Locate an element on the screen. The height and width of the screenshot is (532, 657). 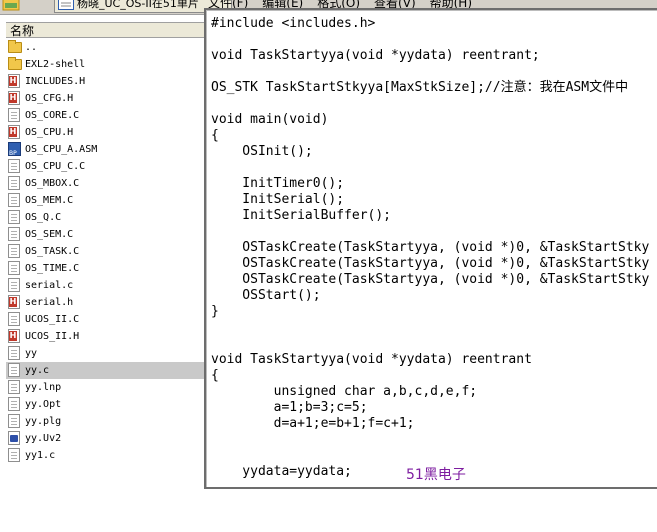
file-name: OS_MEM.C is located at coordinates (49, 200).